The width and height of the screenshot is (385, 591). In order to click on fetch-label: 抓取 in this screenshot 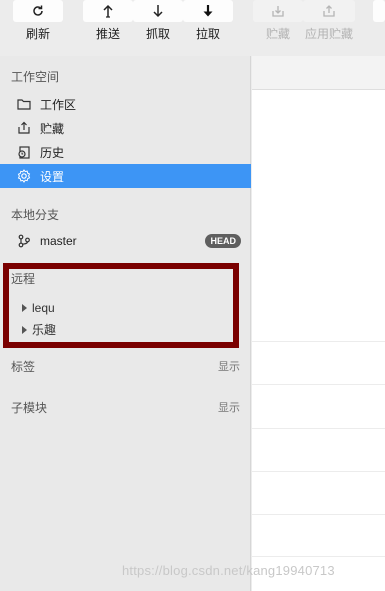, I will do `click(157, 34)`.